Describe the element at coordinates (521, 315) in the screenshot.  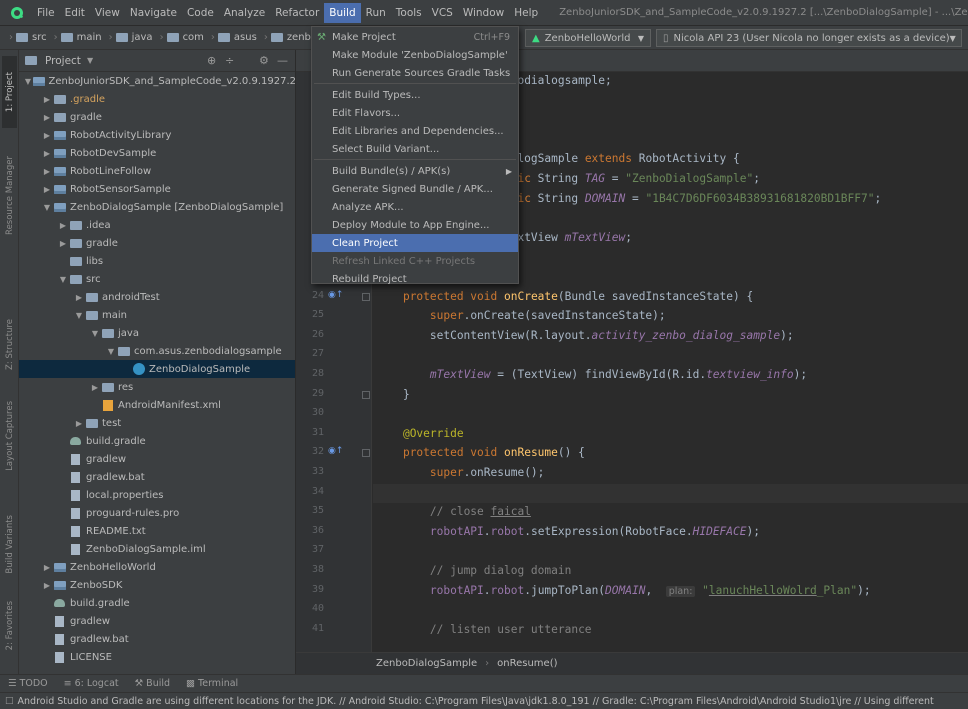
I see `code-line: super.onCreate(savedInstanceState);` at that location.